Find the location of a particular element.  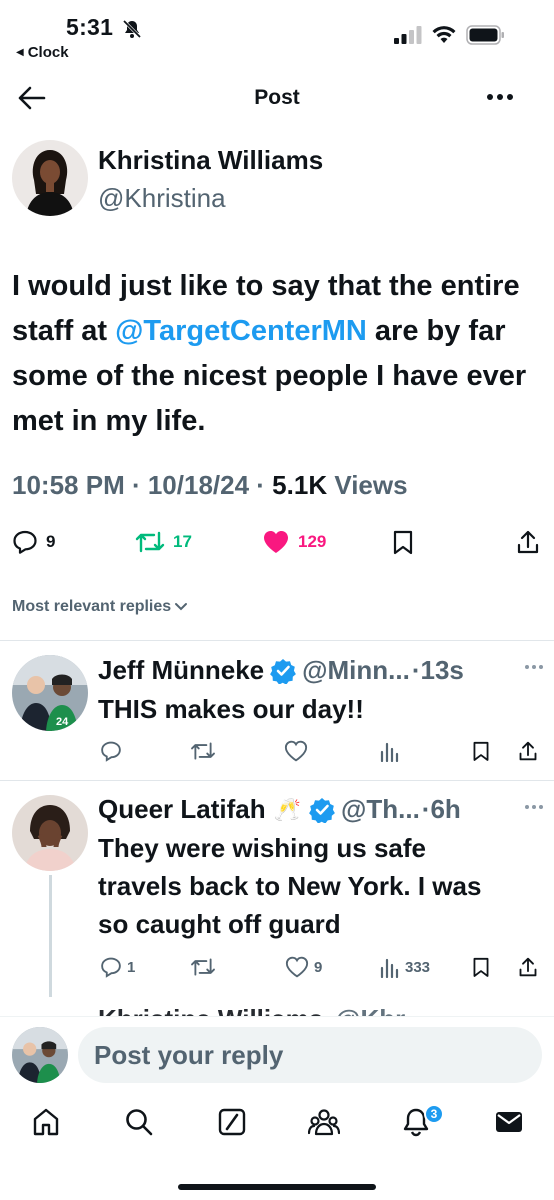

wifi-icon is located at coordinates (444, 34).